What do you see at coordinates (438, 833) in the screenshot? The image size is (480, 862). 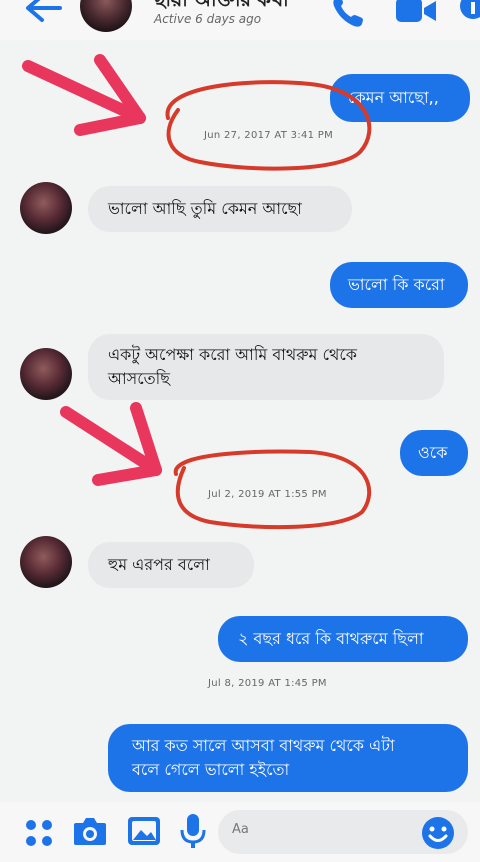 I see `emoji-icon` at bounding box center [438, 833].